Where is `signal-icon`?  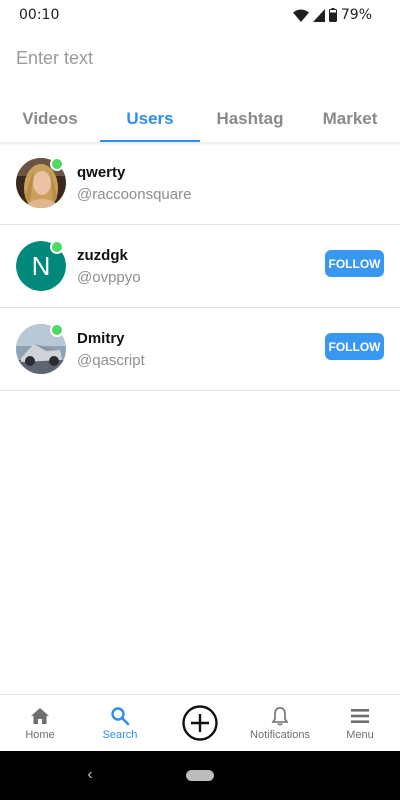 signal-icon is located at coordinates (318, 15).